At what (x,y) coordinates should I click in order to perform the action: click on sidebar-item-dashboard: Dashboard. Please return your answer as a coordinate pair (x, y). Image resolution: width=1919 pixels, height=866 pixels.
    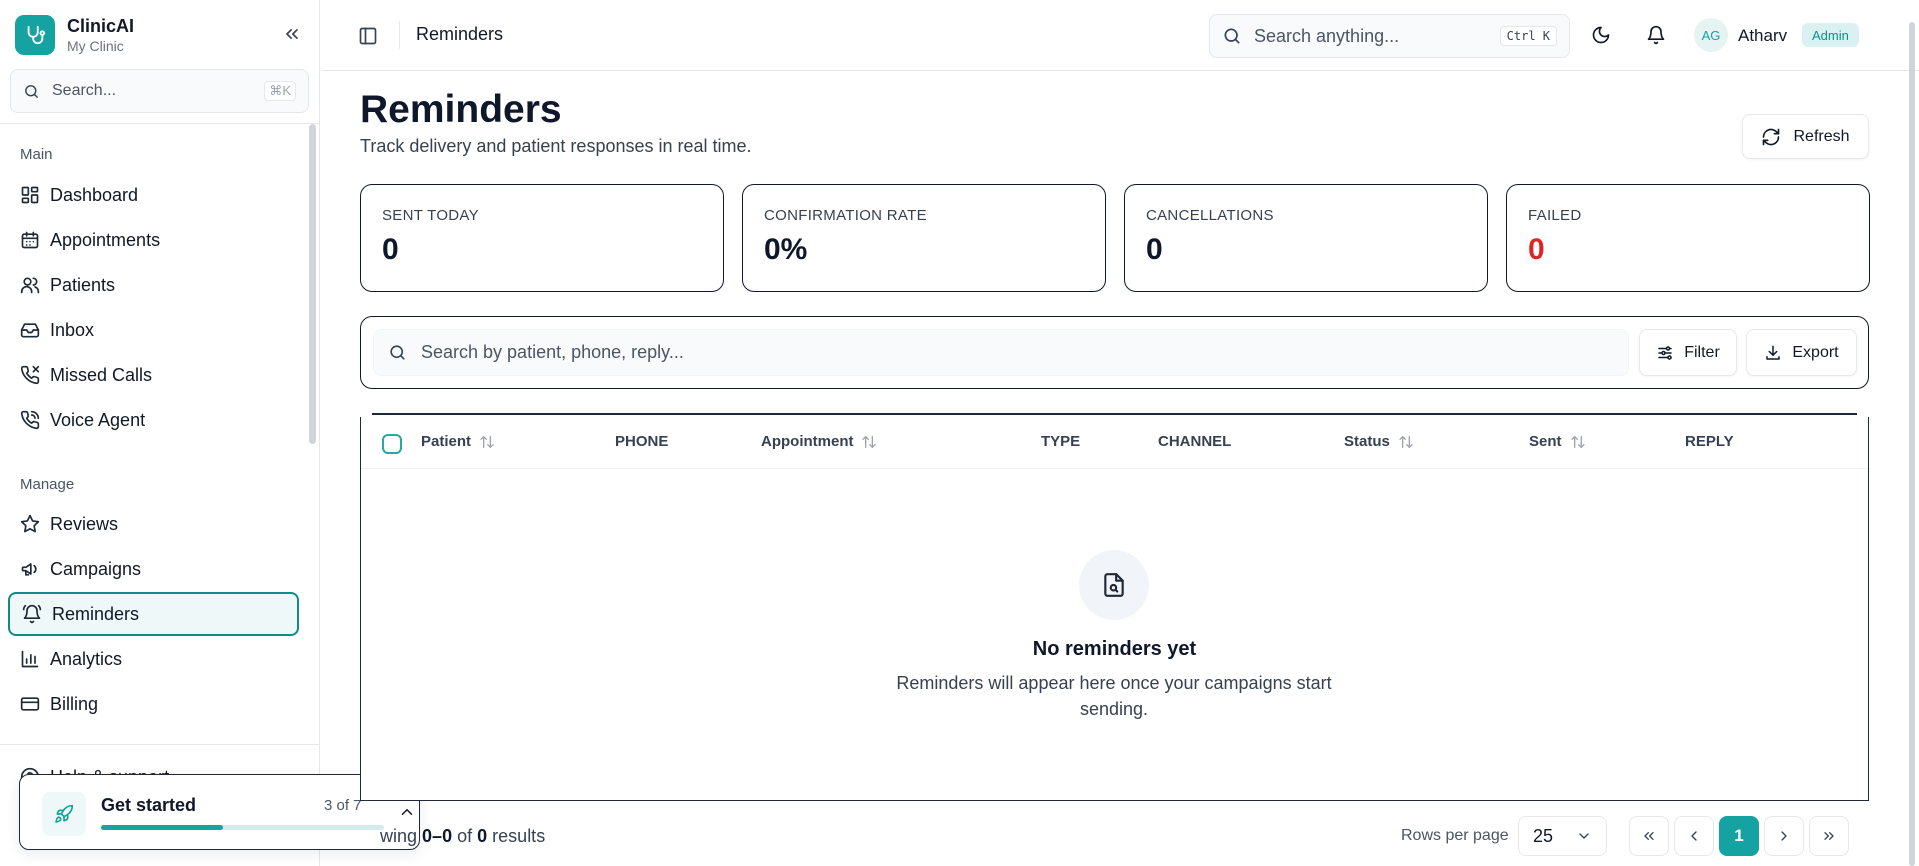
    Looking at the image, I should click on (153, 195).